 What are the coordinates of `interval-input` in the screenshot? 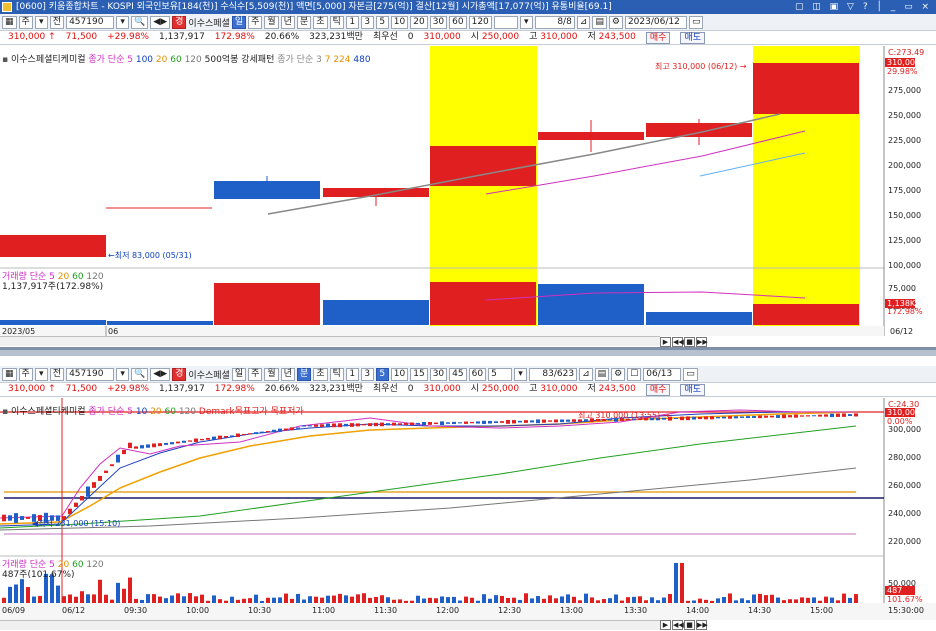 It's located at (505, 22).